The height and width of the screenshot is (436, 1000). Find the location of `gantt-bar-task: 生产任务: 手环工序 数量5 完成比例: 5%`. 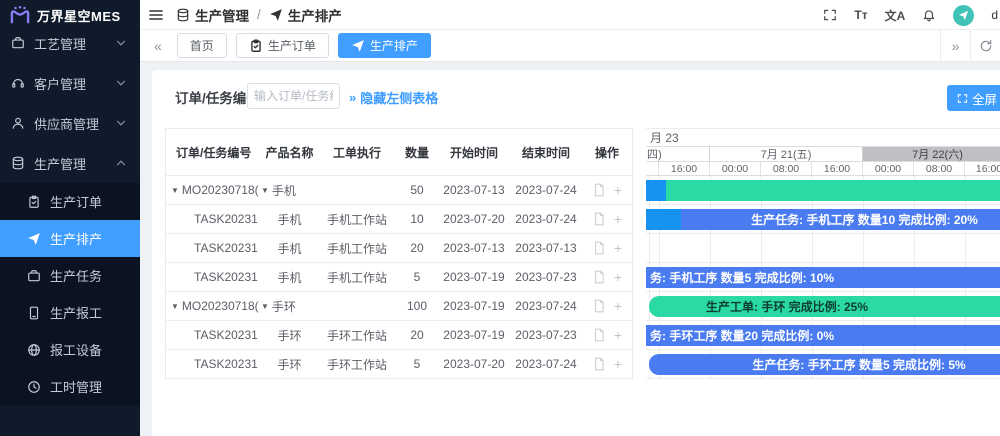

gantt-bar-task: 生产任务: 手环工序 数量5 完成比例: 5% is located at coordinates (824, 364).